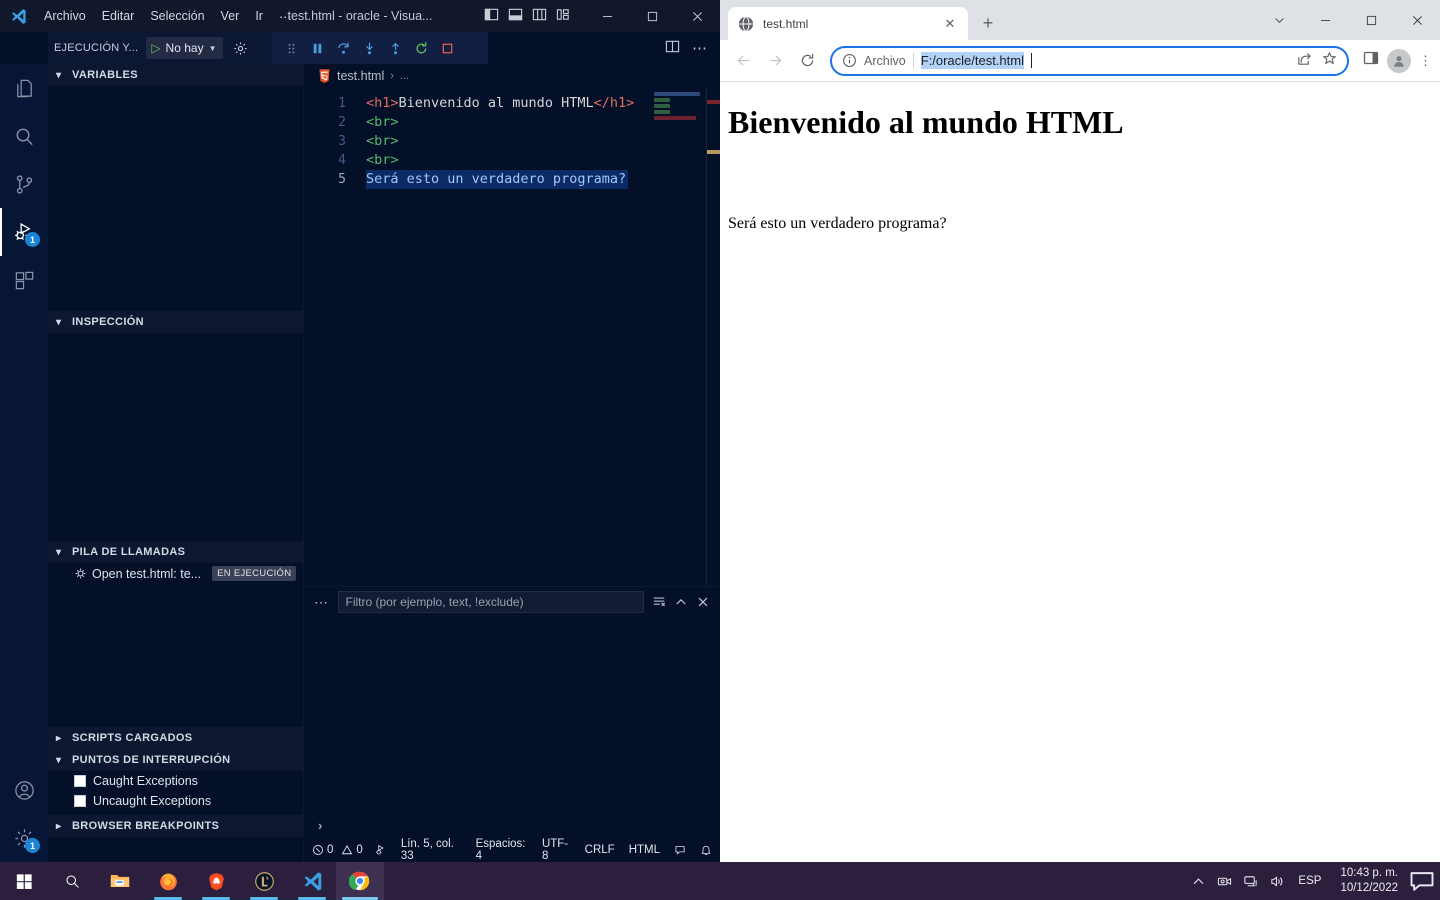 Image resolution: width=1440 pixels, height=900 pixels. What do you see at coordinates (1224, 881) in the screenshot?
I see `camera-icon` at bounding box center [1224, 881].